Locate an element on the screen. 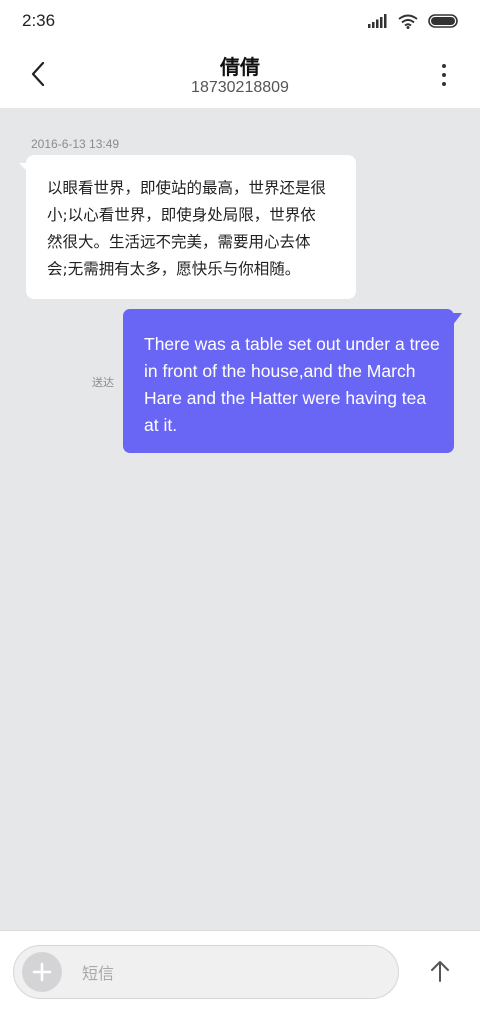 Image resolution: width=480 pixels, height=1013 pixels. message-line: at it. is located at coordinates (161, 425).